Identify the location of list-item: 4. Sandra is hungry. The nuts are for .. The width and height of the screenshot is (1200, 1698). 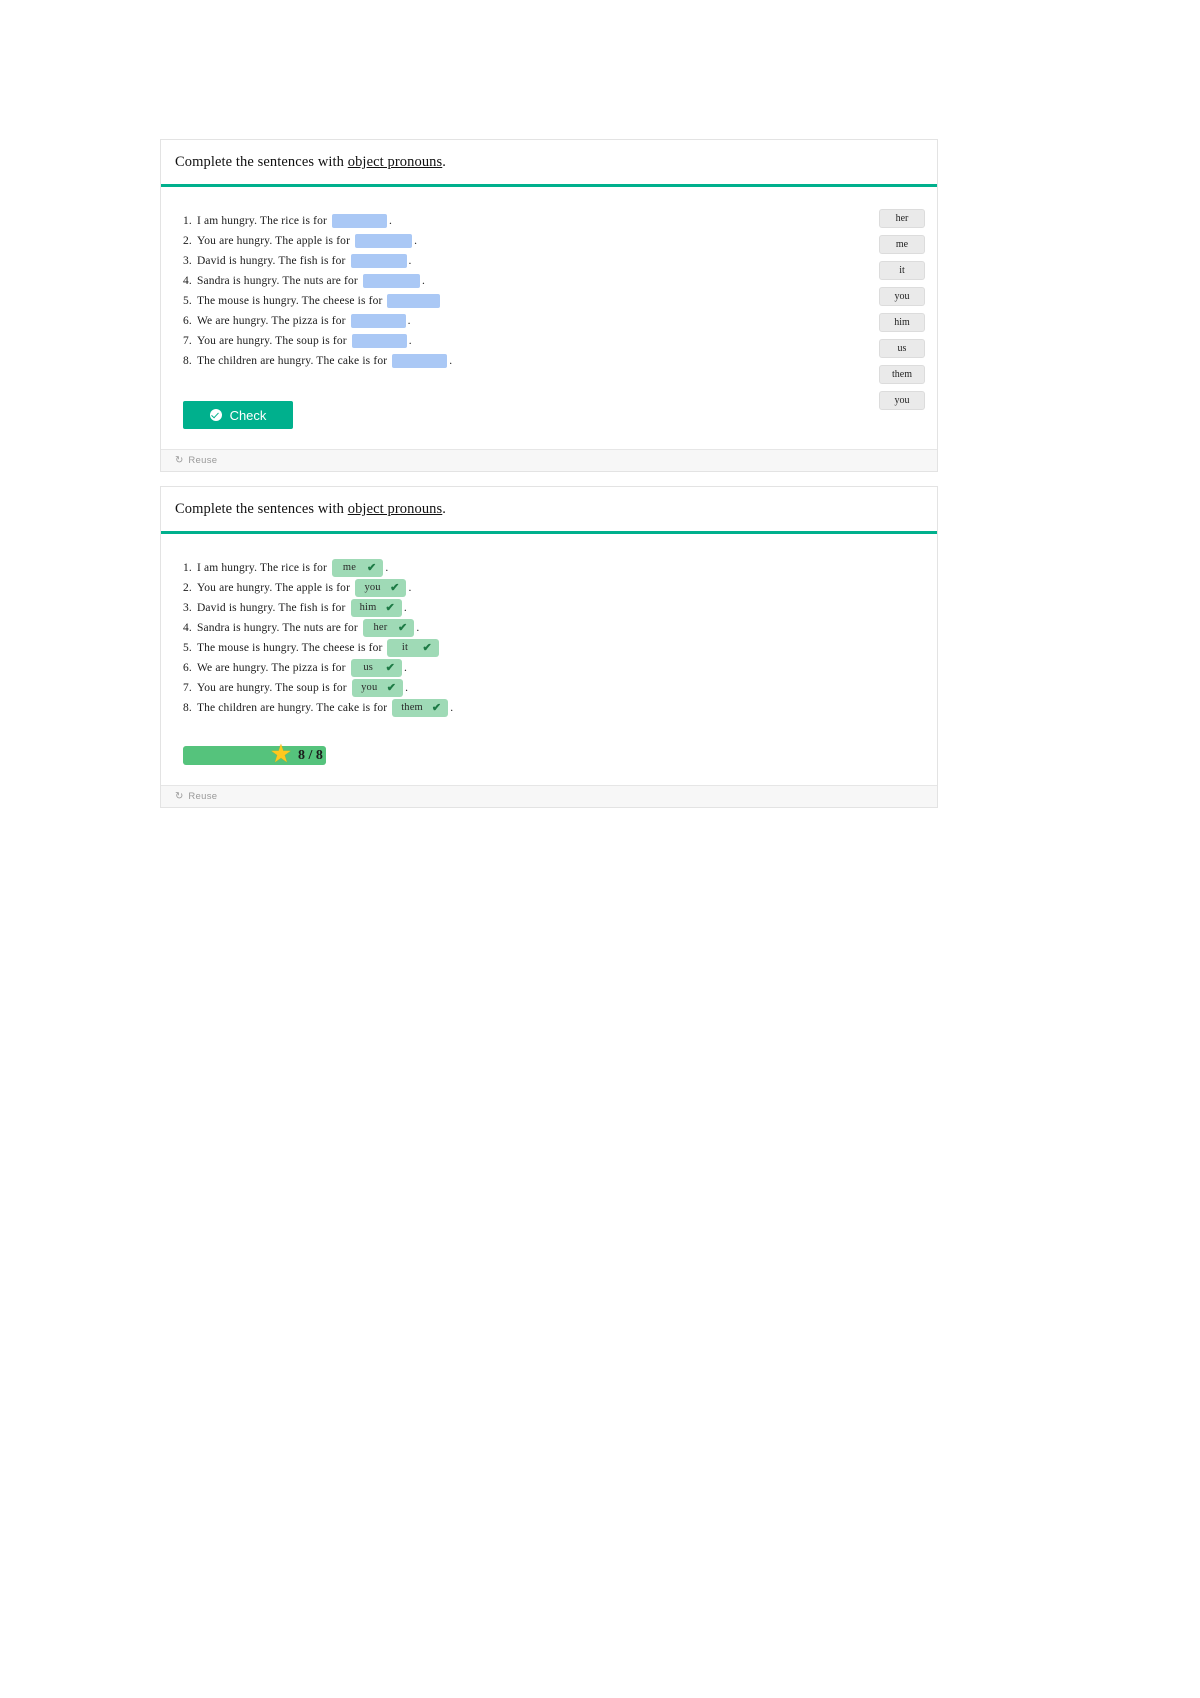
(503, 281).